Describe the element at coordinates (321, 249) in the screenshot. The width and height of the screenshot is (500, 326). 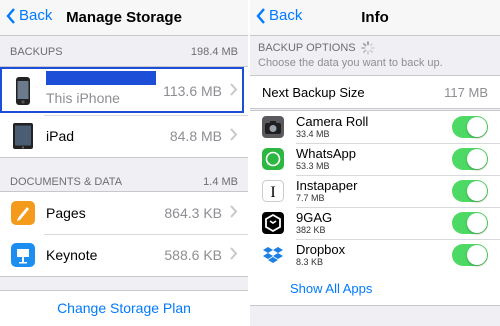
I see `app-name: Dropbox` at that location.